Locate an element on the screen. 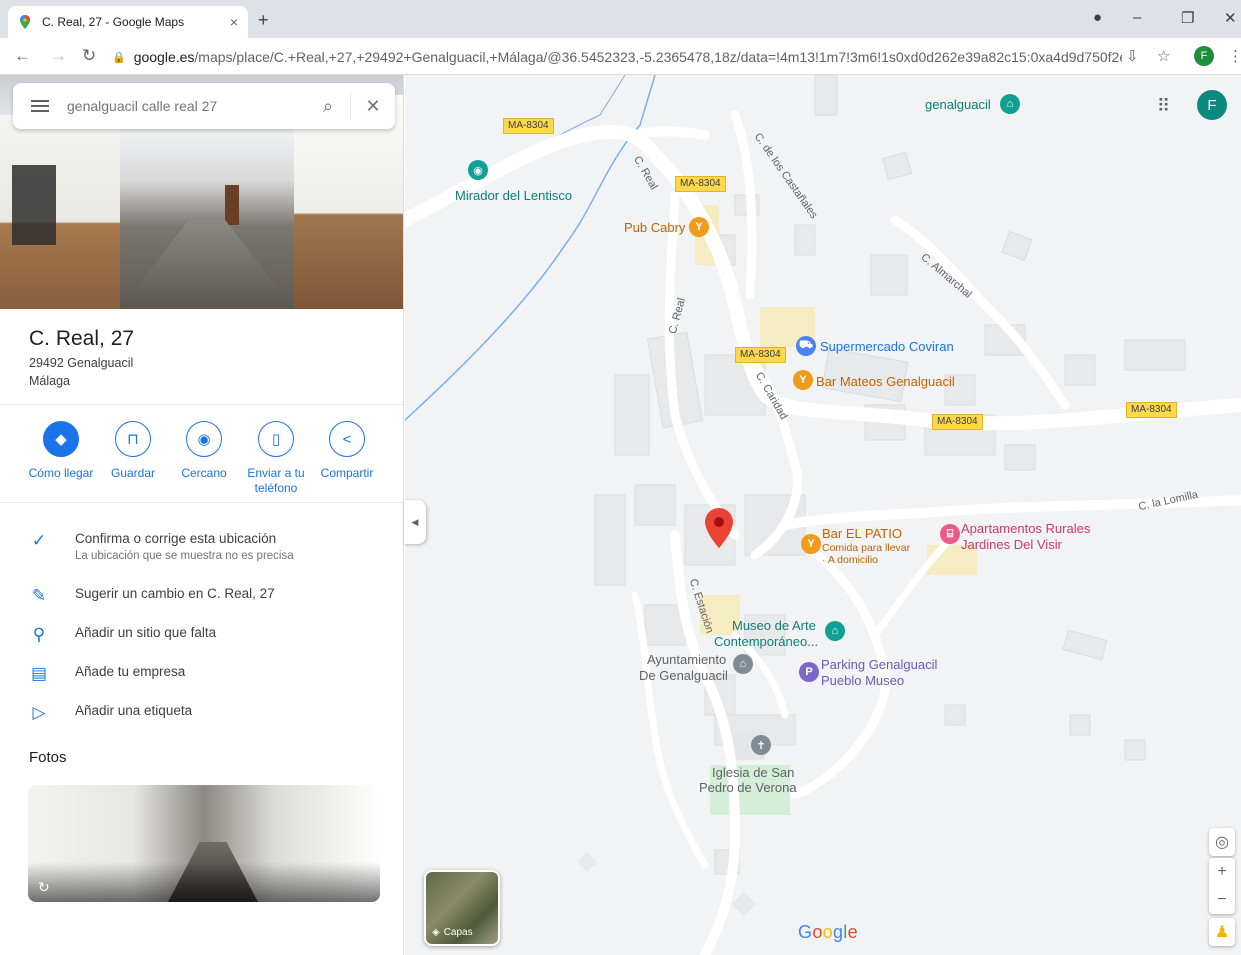 The width and height of the screenshot is (1241, 955). add-place-icon: ⚲ is located at coordinates (39, 634).